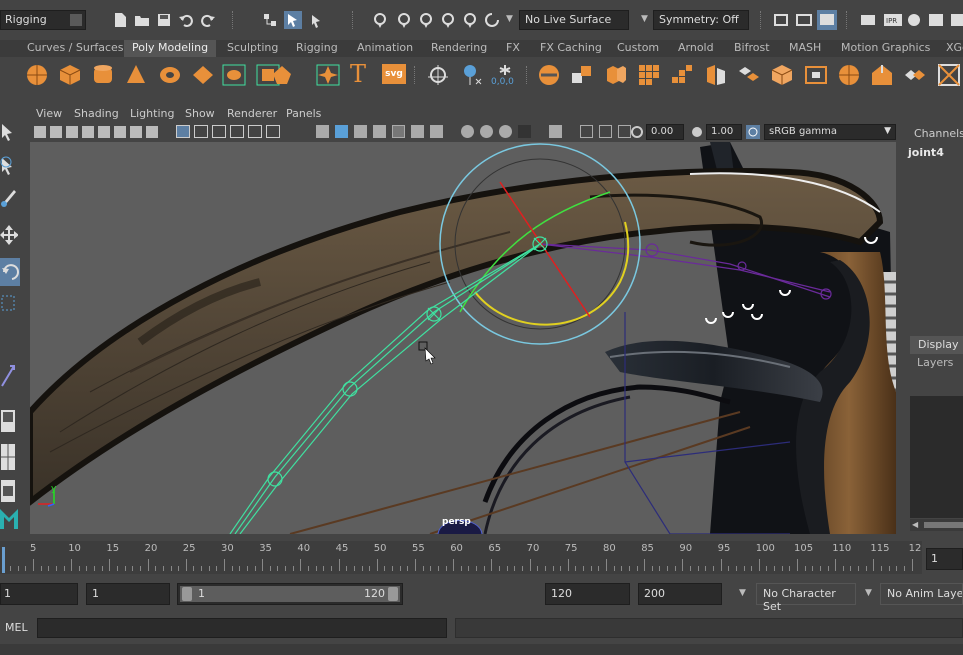 Image resolution: width=963 pixels, height=655 pixels. Describe the element at coordinates (393, 594) in the screenshot. I see `range-end-handle` at that location.